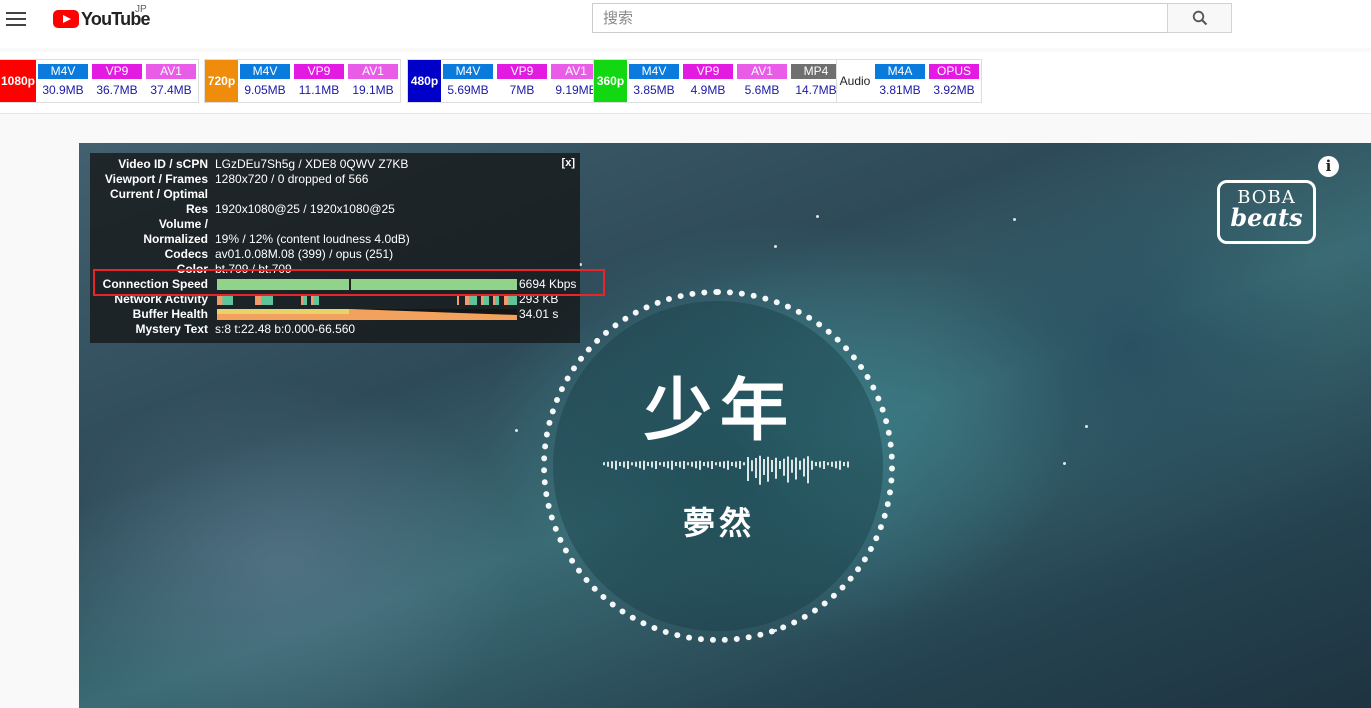 The width and height of the screenshot is (1371, 708). What do you see at coordinates (304, 254) in the screenshot?
I see `stat-value: av01.0.08M.08 (399) / opus (251)` at bounding box center [304, 254].